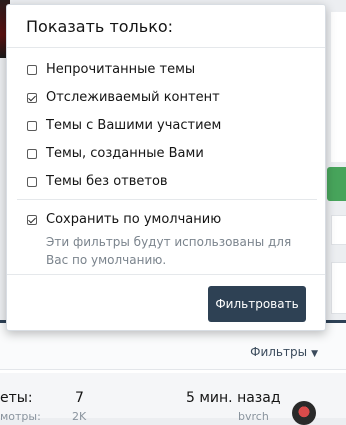 The height and width of the screenshot is (425, 346). What do you see at coordinates (314, 354) in the screenshot?
I see `caret-down-icon: ▼` at bounding box center [314, 354].